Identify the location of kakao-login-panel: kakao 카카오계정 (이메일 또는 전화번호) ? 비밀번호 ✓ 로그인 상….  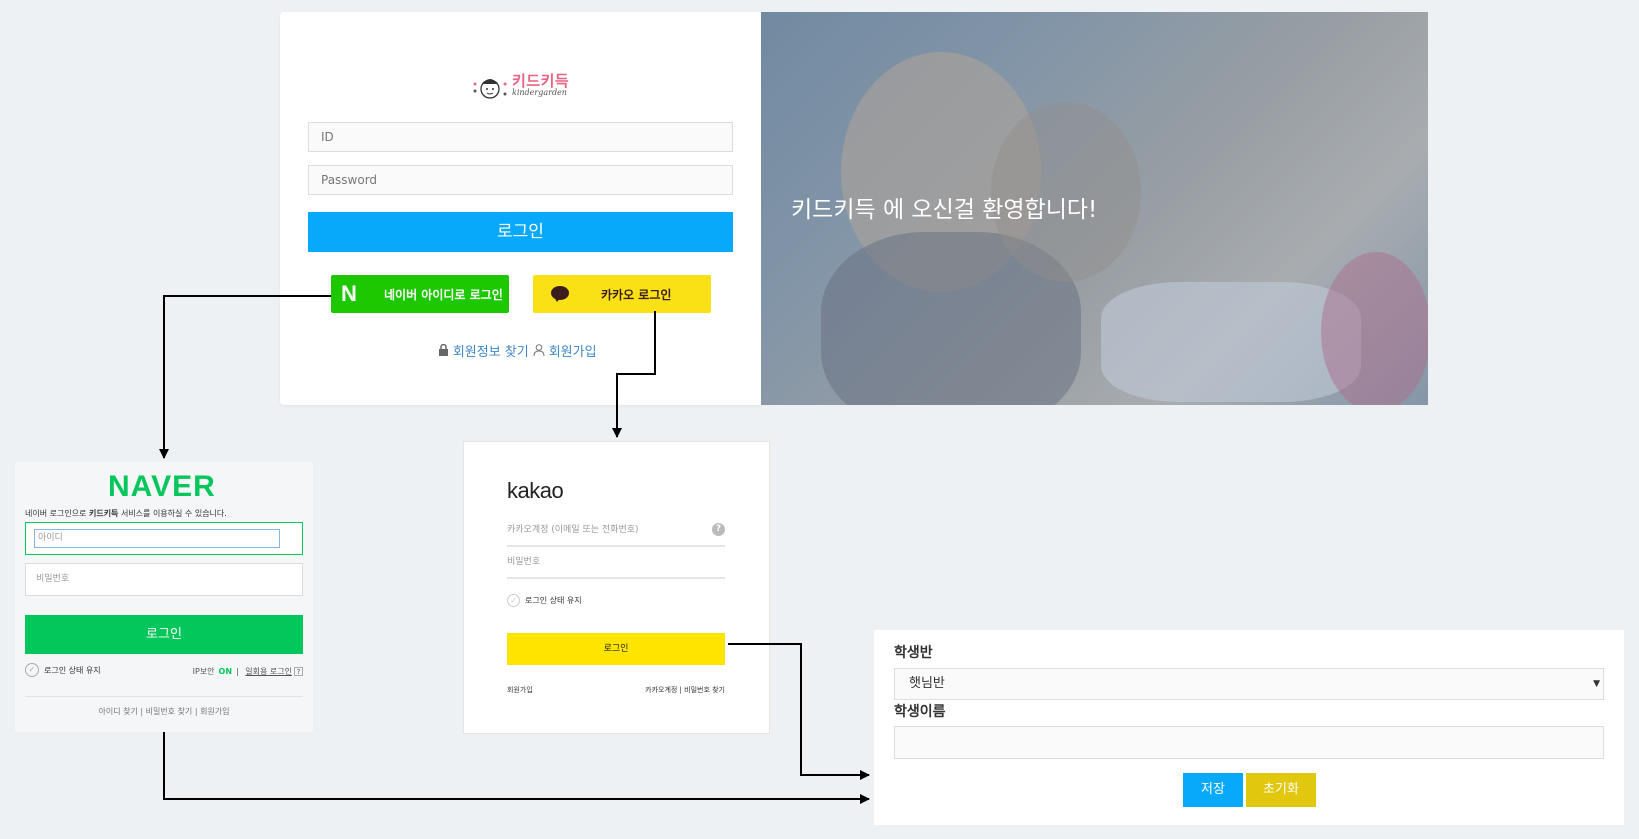
(616, 587).